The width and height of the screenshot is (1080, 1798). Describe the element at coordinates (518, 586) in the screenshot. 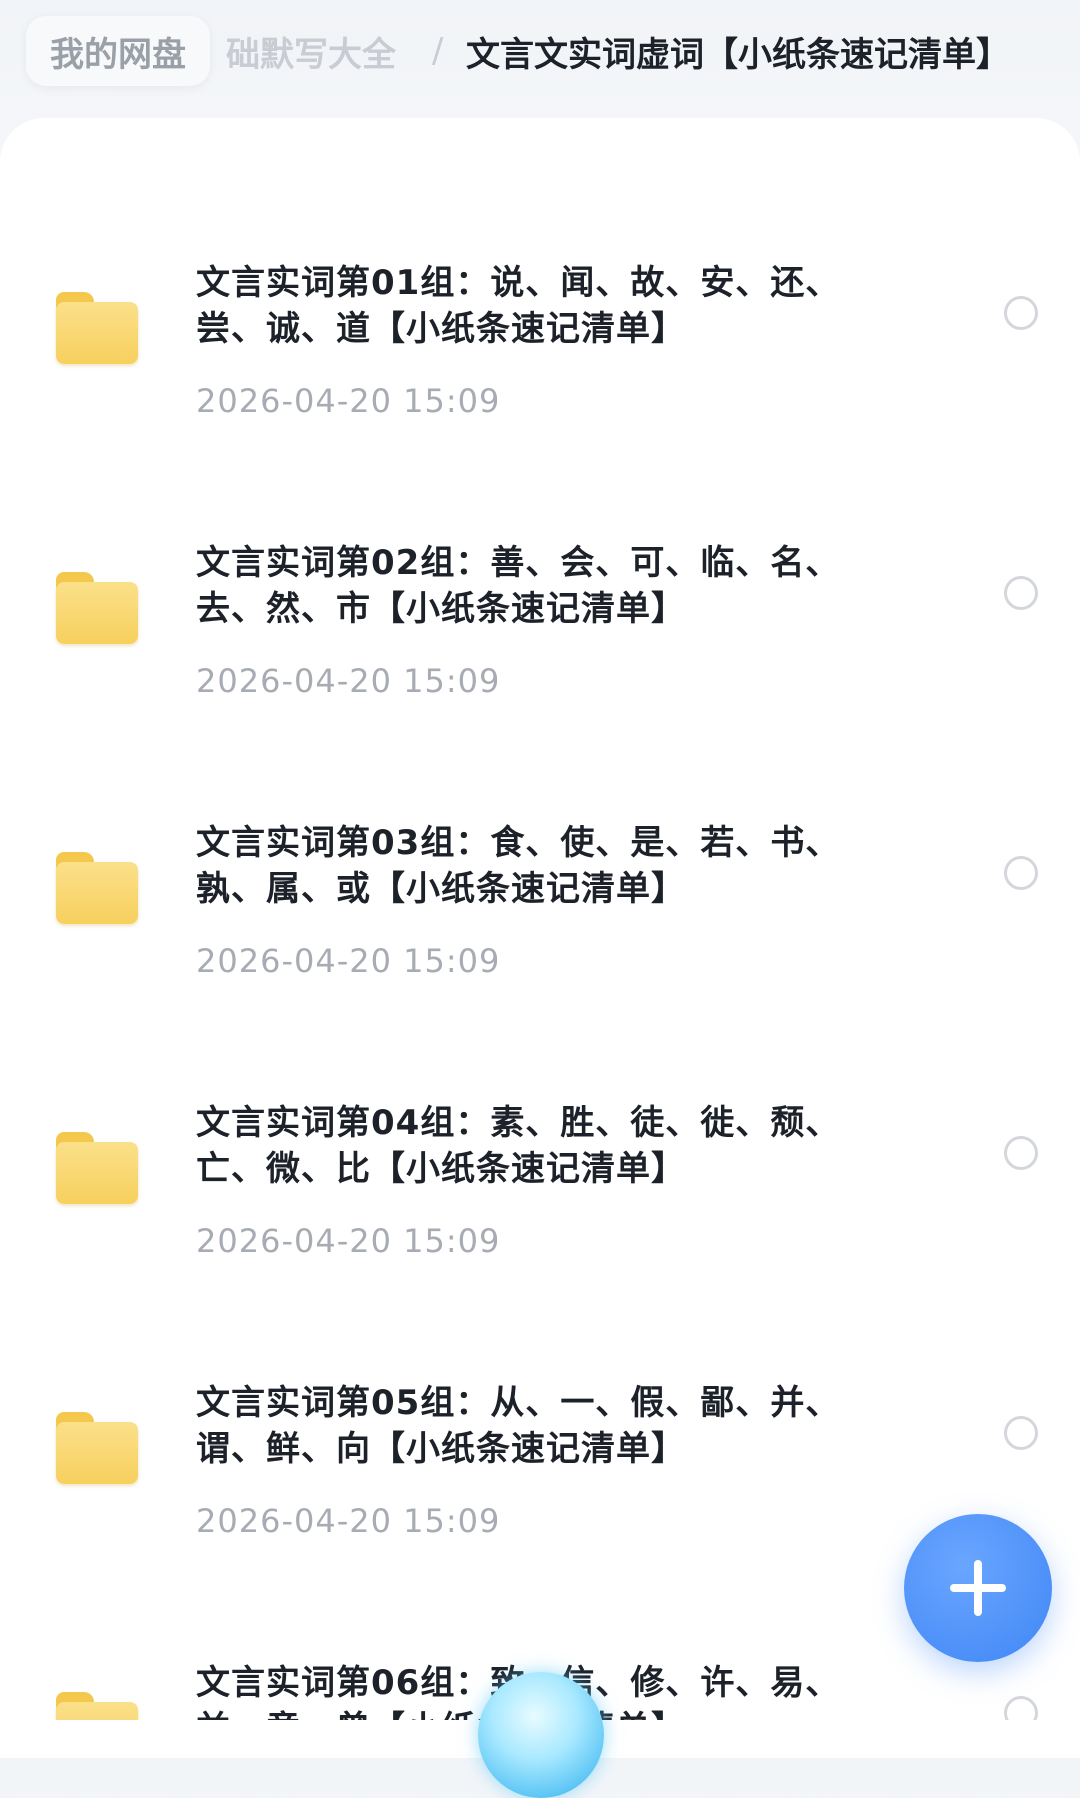

I see `file-name: 文言实词第02组：善、会、可、临、名、去、然、市【小纸条速记清单】` at that location.